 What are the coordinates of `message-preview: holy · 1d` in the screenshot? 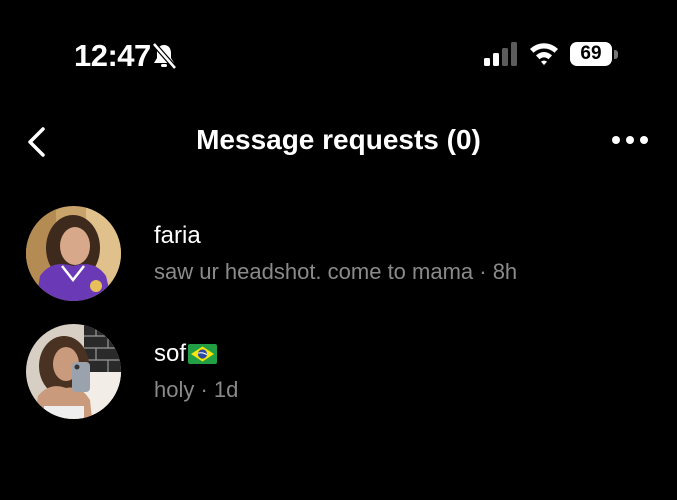 It's located at (196, 389).